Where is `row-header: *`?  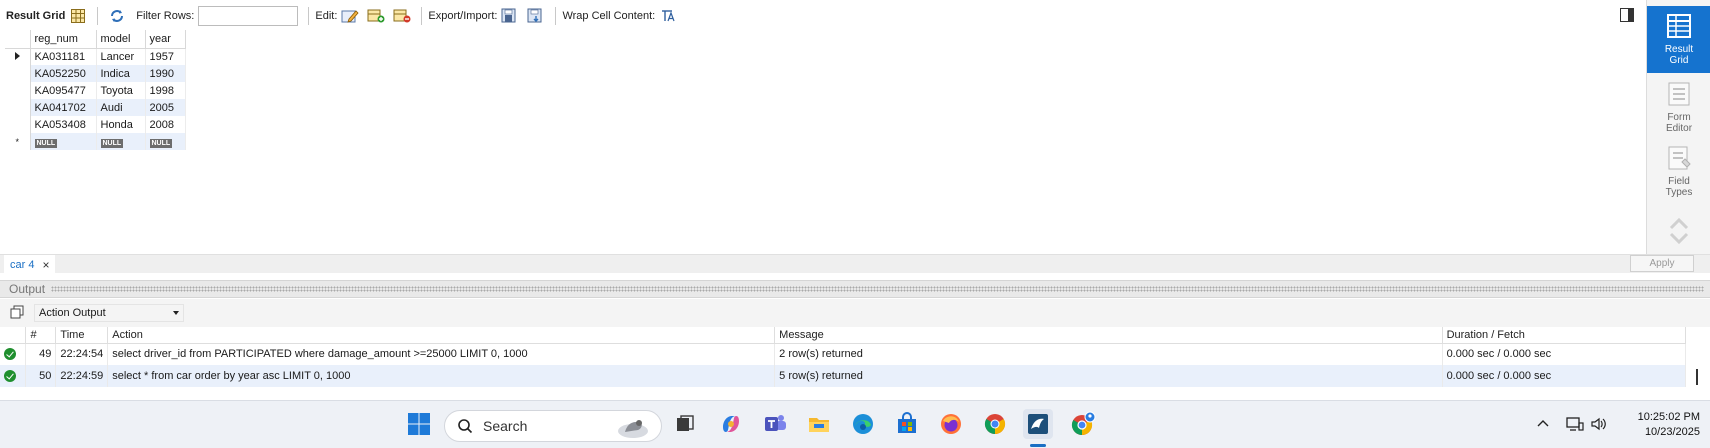 row-header: * is located at coordinates (18, 141).